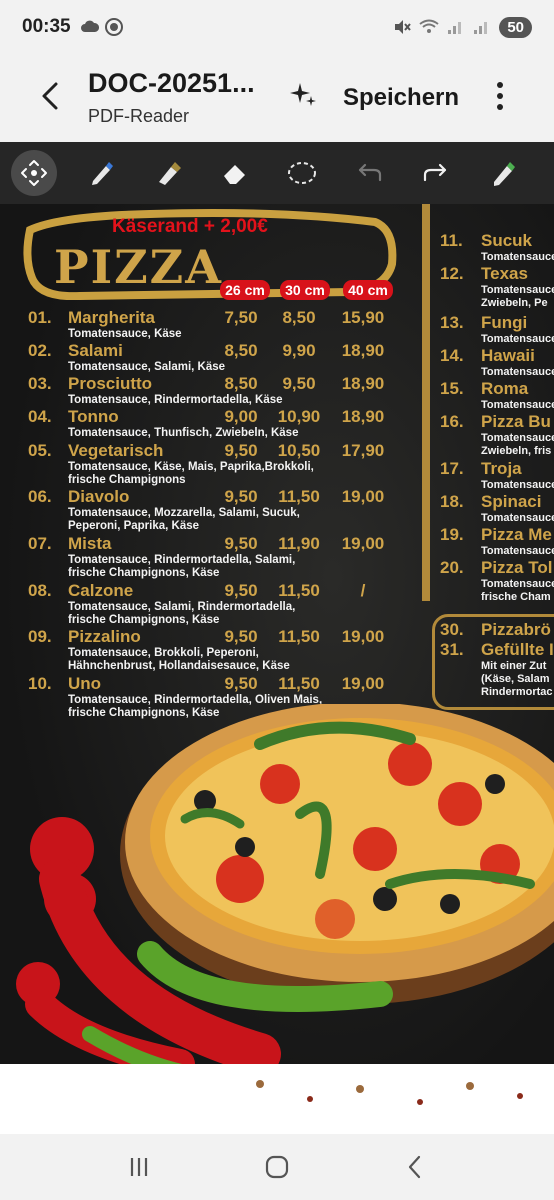 This screenshot has width=554, height=1200. What do you see at coordinates (299, 350) in the screenshot?
I see `price-30: 9,90` at bounding box center [299, 350].